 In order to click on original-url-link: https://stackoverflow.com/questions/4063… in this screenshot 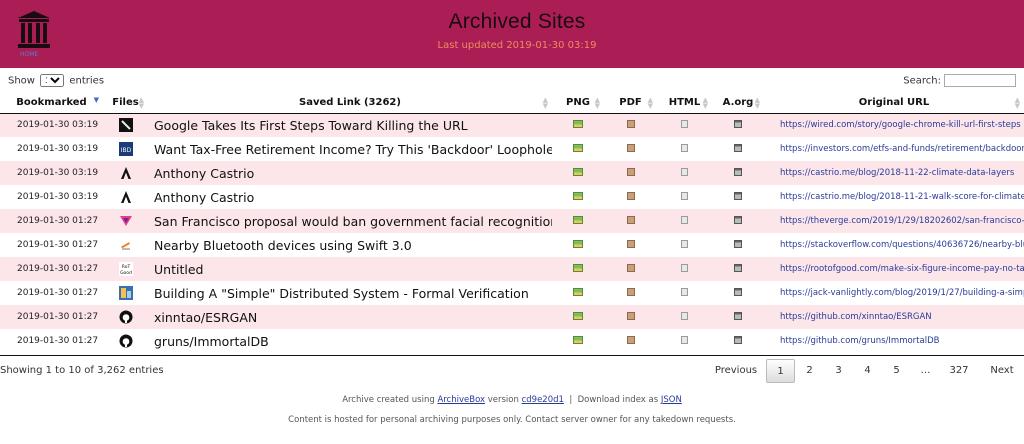, I will do `click(894, 245)`.